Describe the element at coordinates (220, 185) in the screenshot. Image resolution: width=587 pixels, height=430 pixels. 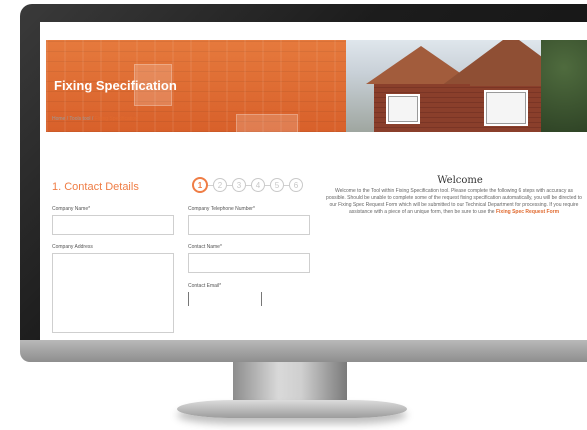
I see `step-2: 2` at that location.